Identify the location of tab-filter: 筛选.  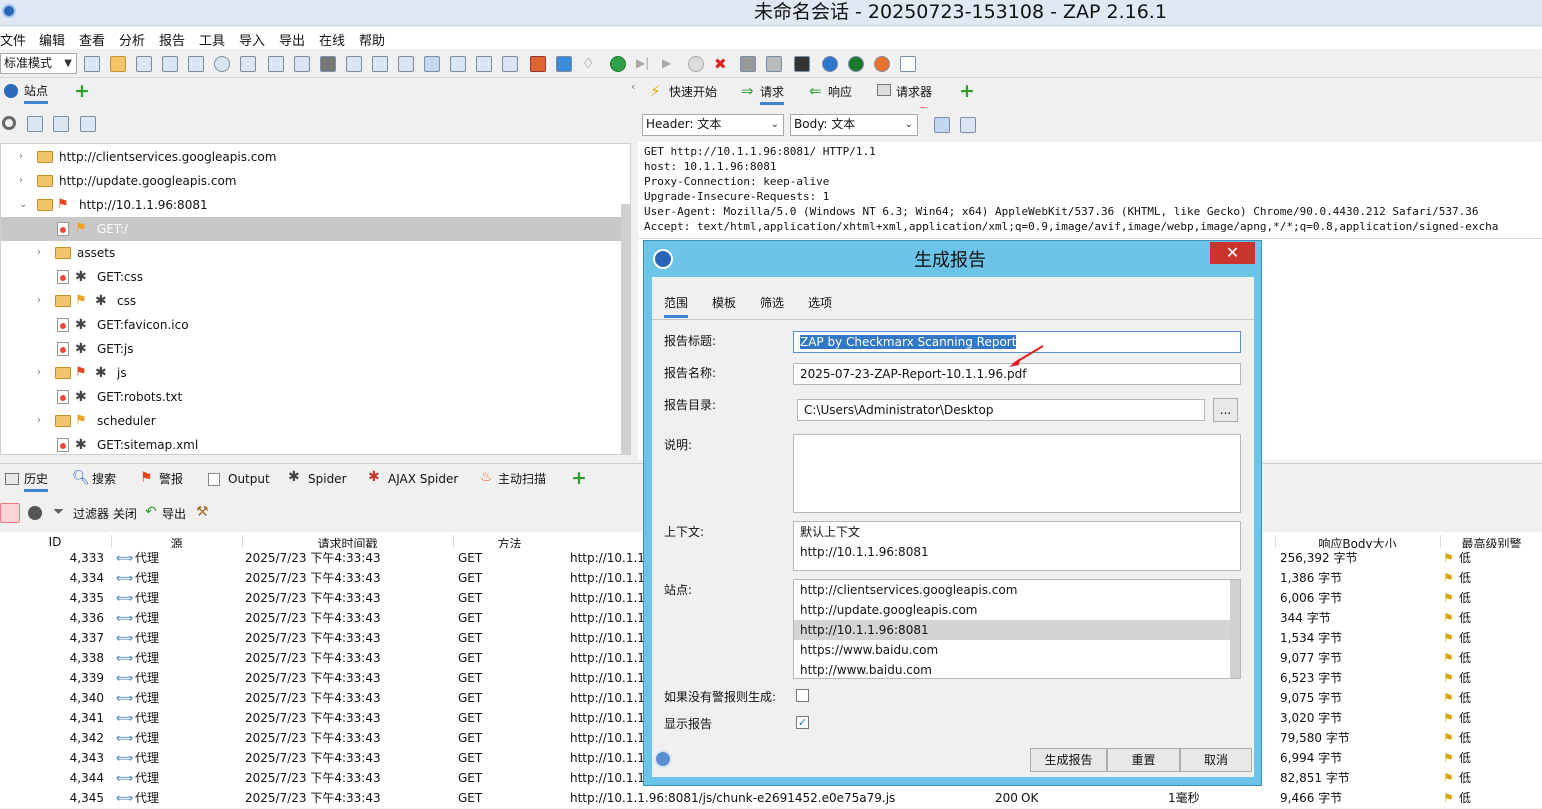
(772, 303).